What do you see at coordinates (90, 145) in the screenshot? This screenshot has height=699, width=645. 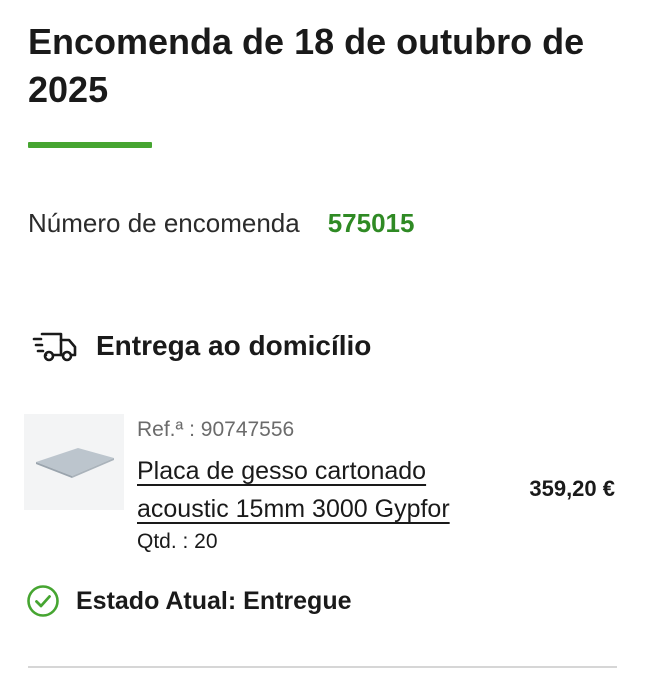 I see `title-accent-bar` at bounding box center [90, 145].